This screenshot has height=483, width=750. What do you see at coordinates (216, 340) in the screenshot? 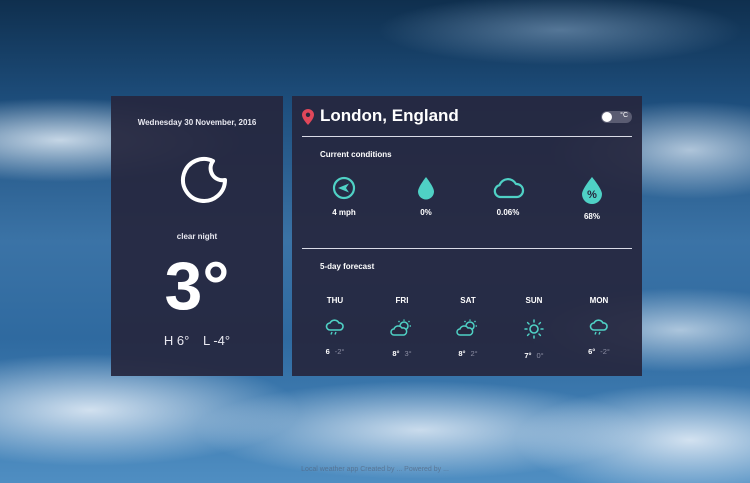
I see `low-temp: L -4°` at bounding box center [216, 340].